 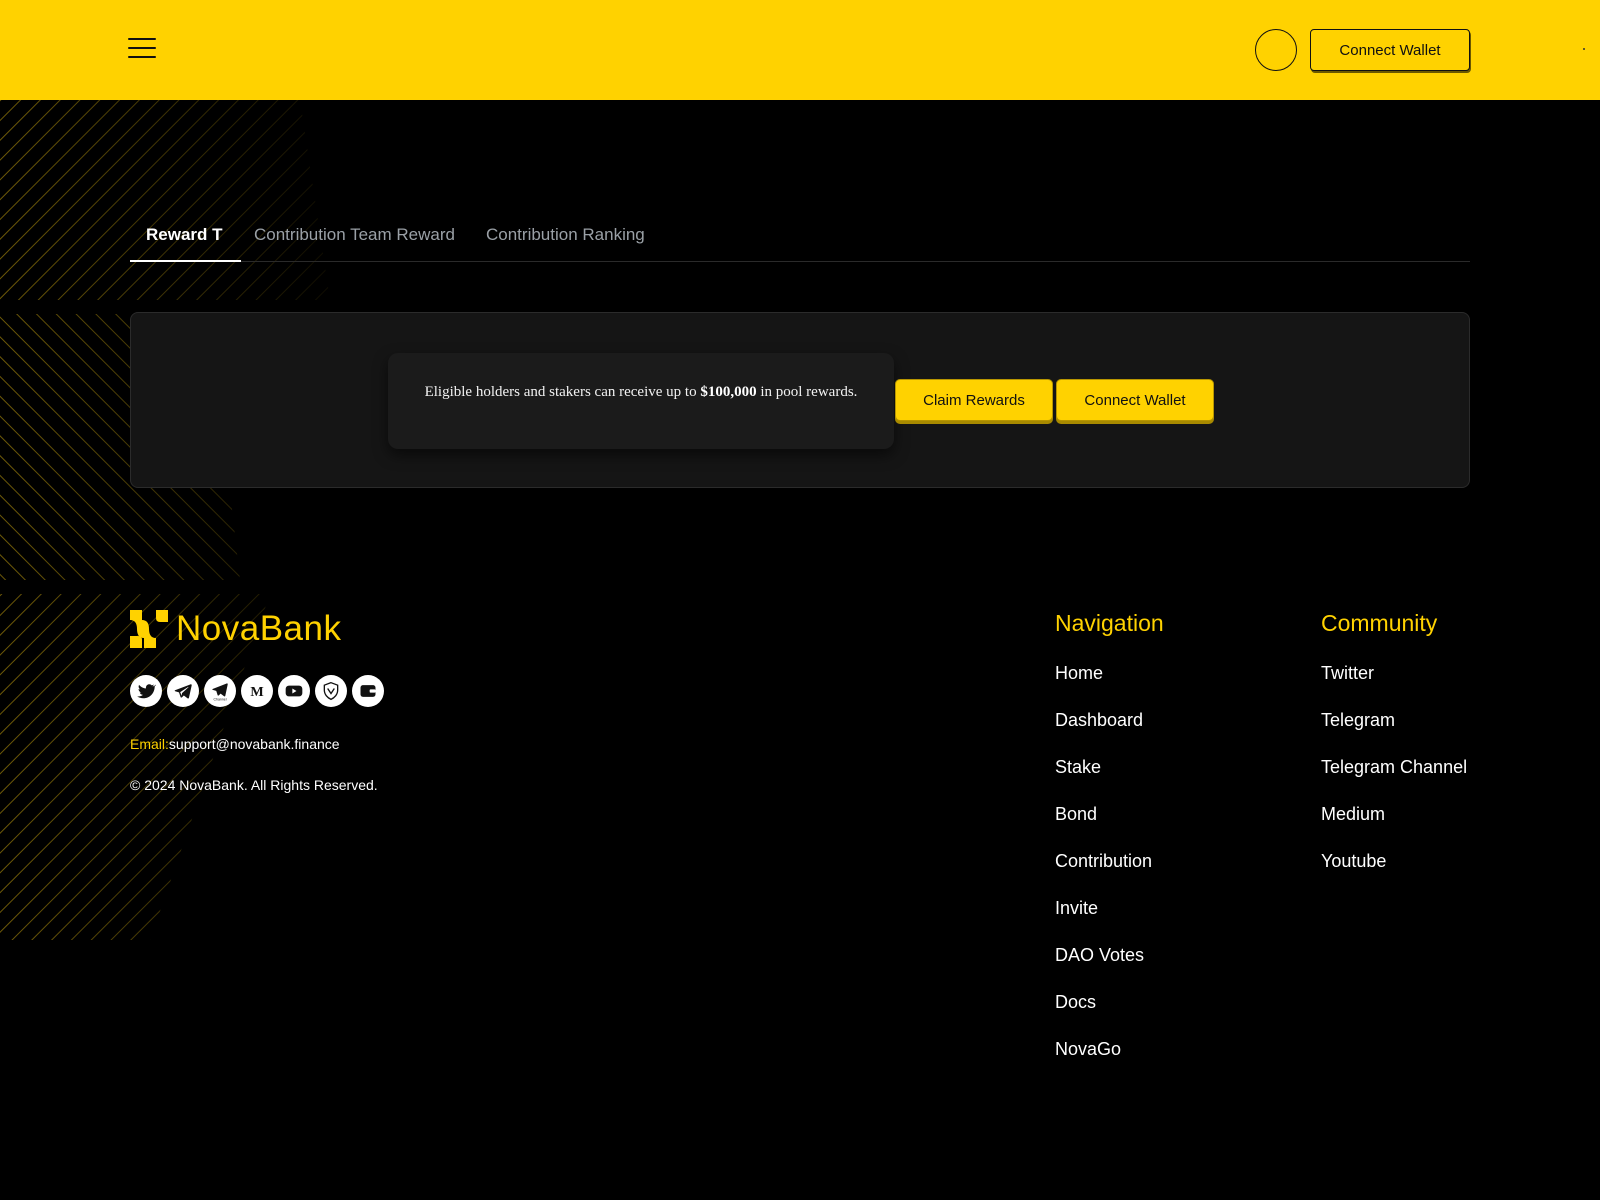 I want to click on telegram-icon, so click(x=183, y=691).